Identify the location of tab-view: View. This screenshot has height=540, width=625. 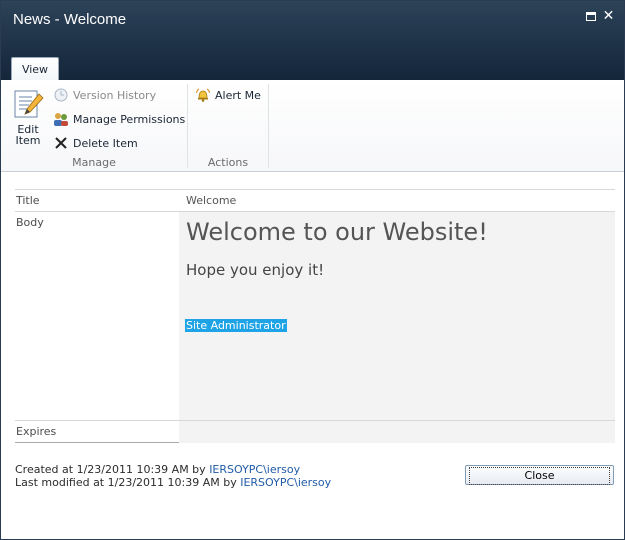
(35, 69).